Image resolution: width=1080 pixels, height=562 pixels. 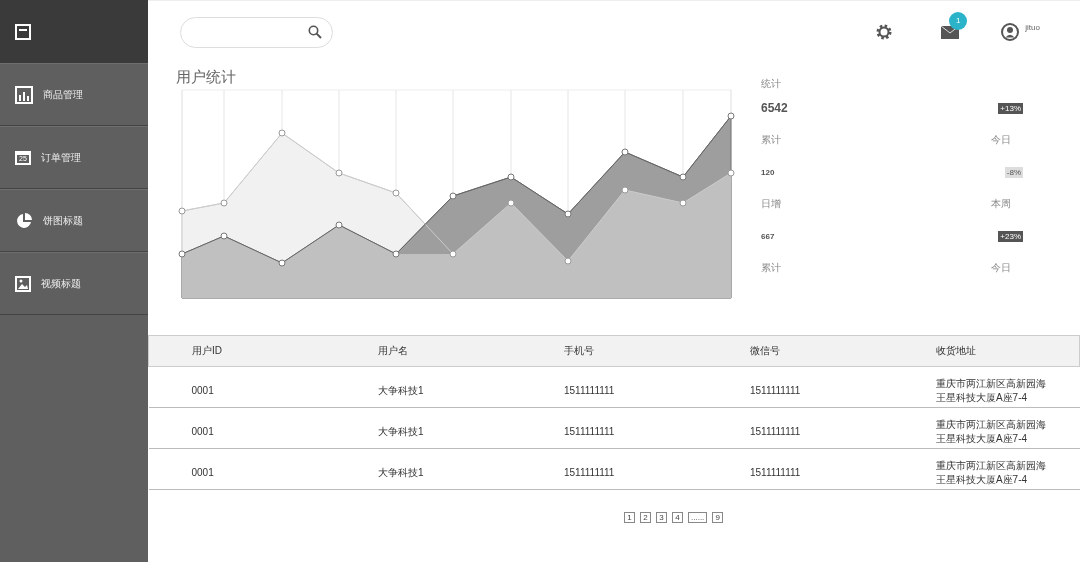 I want to click on user-name: jituo, so click(x=1032, y=27).